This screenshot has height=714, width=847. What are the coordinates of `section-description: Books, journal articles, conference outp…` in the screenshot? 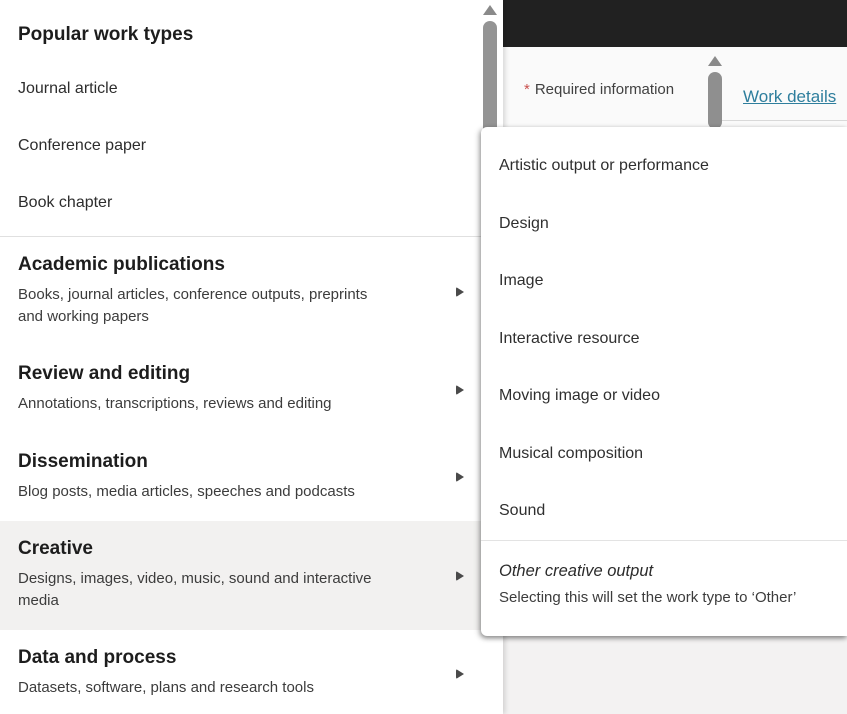 It's located at (193, 305).